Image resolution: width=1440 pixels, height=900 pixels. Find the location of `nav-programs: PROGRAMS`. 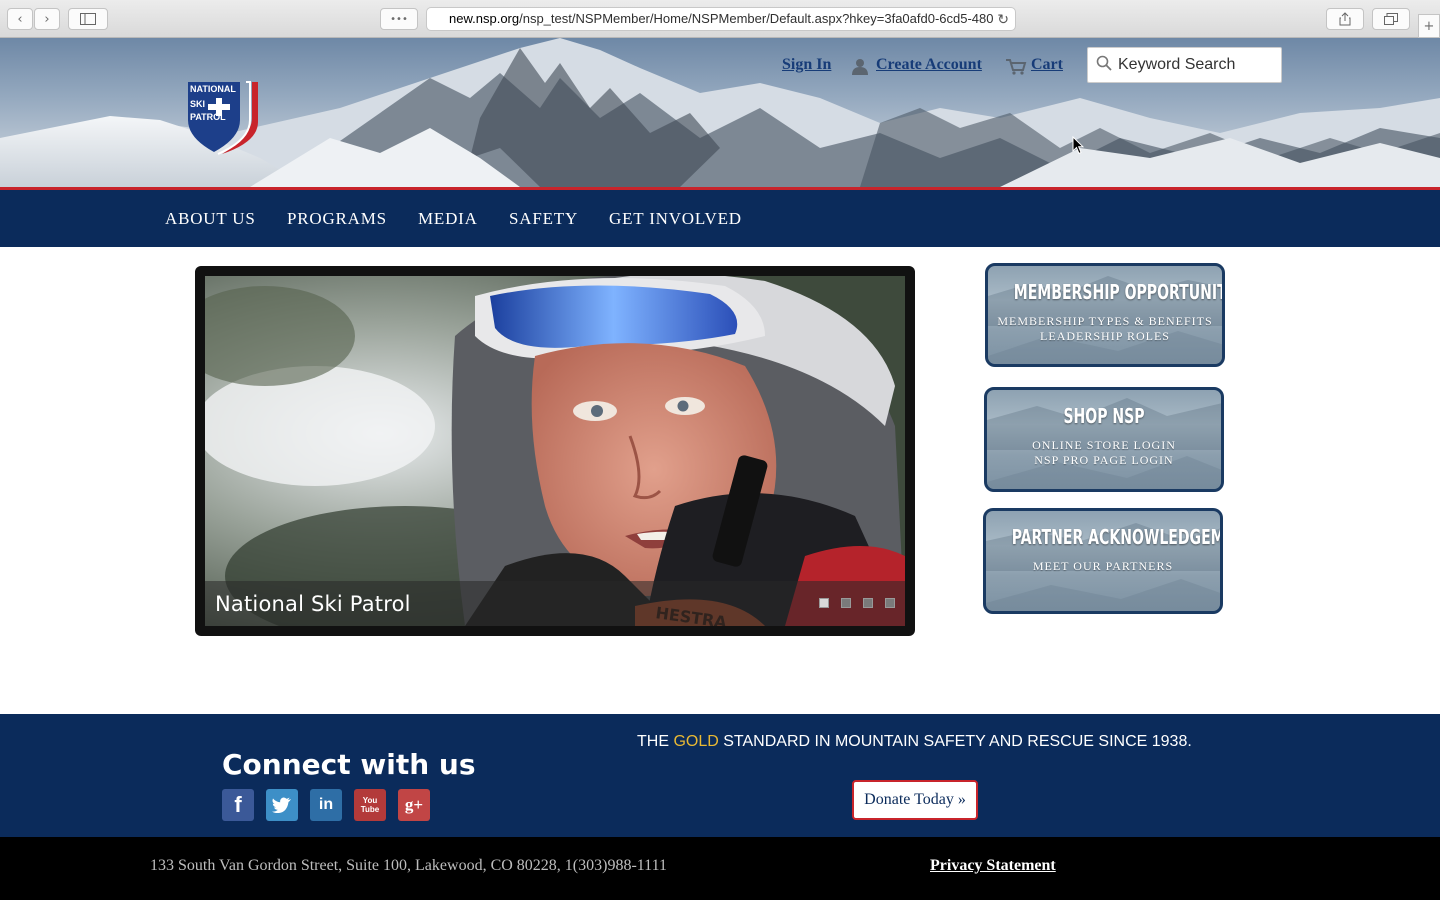

nav-programs: PROGRAMS is located at coordinates (337, 219).